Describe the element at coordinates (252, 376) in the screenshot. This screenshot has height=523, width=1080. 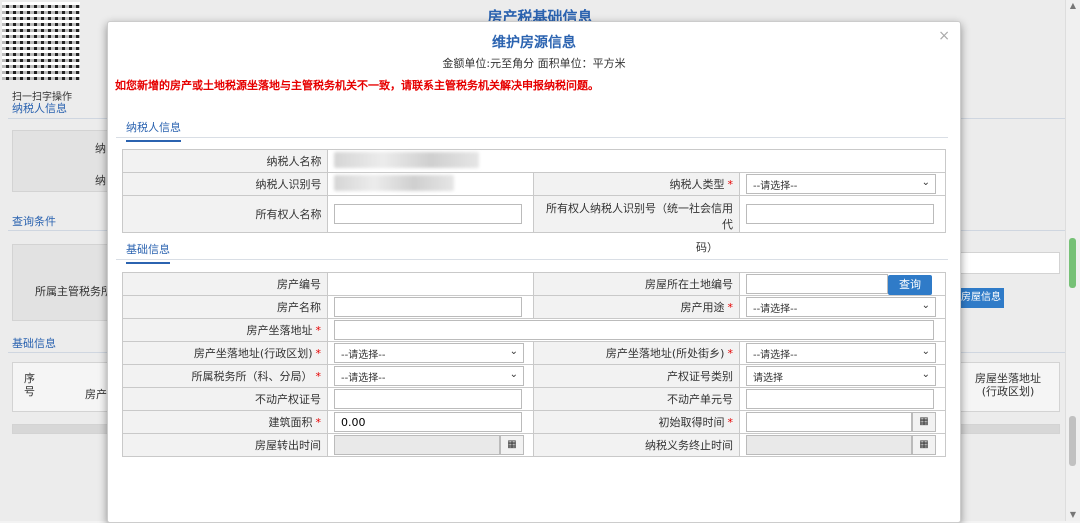
I see `office-label: 所属税务所（科、分局）` at that location.